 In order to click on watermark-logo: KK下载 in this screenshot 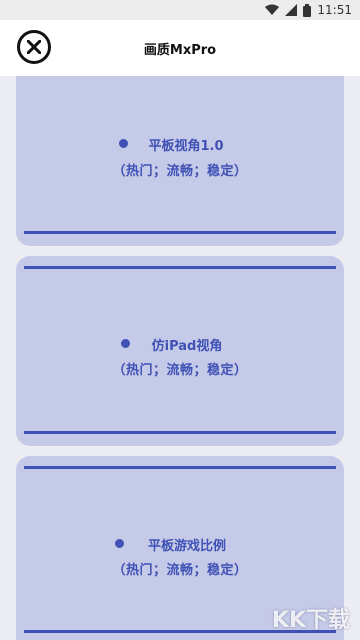, I will do `click(310, 620)`.